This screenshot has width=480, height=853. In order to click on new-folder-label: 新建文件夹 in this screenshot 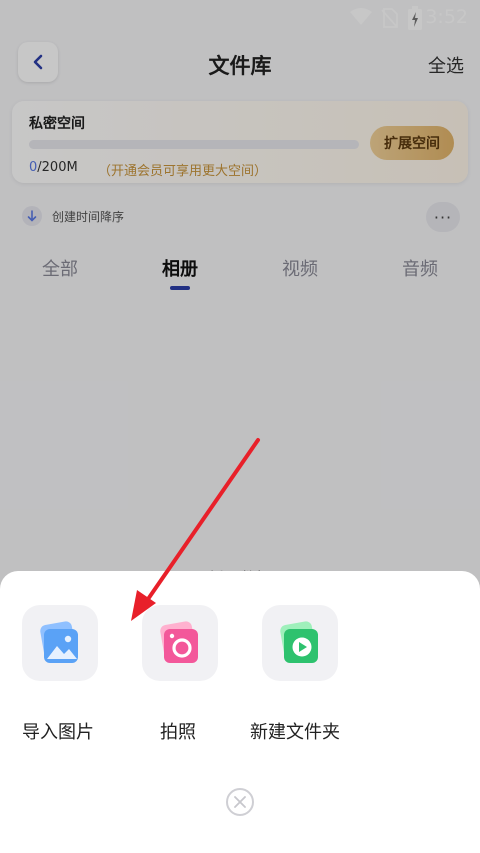, I will do `click(295, 732)`.